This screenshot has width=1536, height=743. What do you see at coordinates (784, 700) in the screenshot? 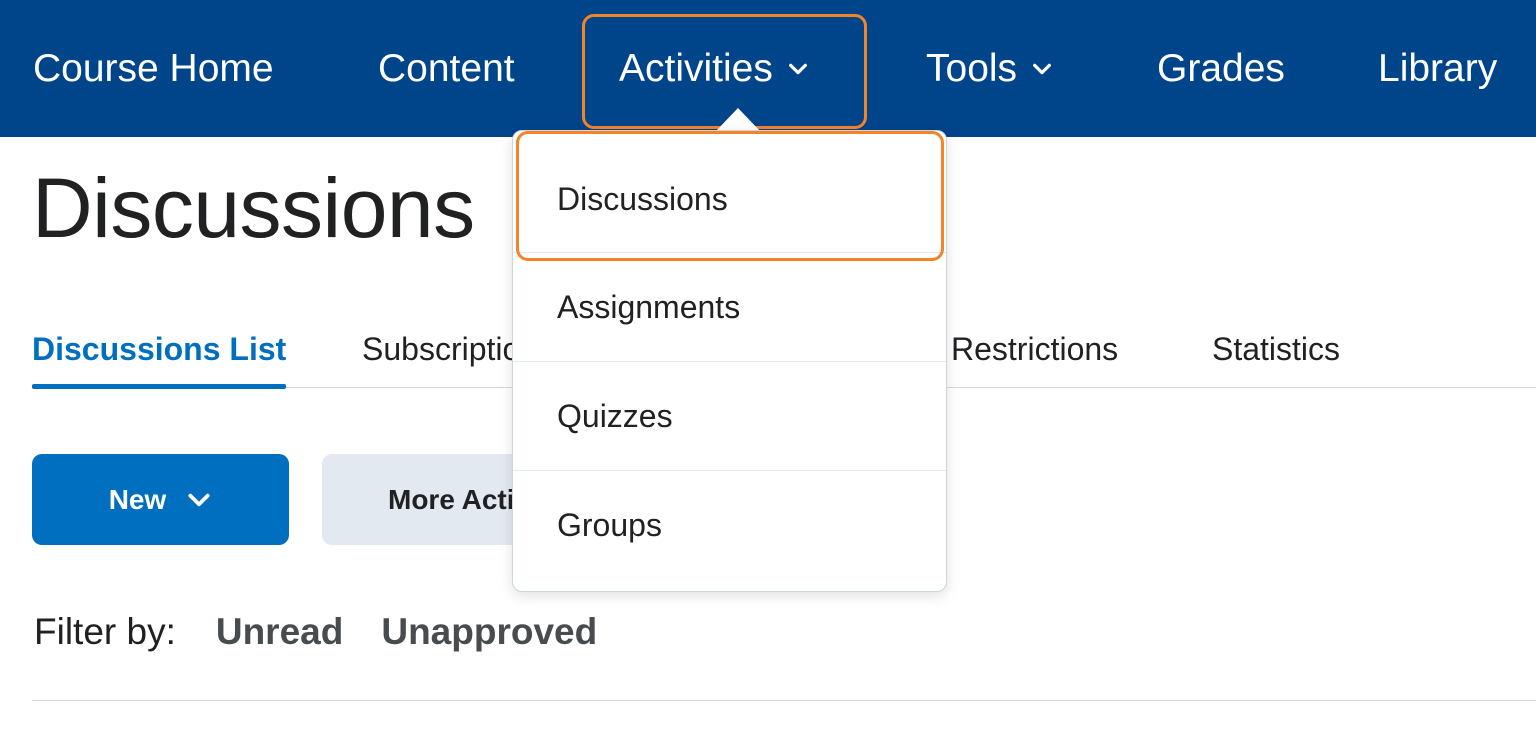
I see `divider` at bounding box center [784, 700].